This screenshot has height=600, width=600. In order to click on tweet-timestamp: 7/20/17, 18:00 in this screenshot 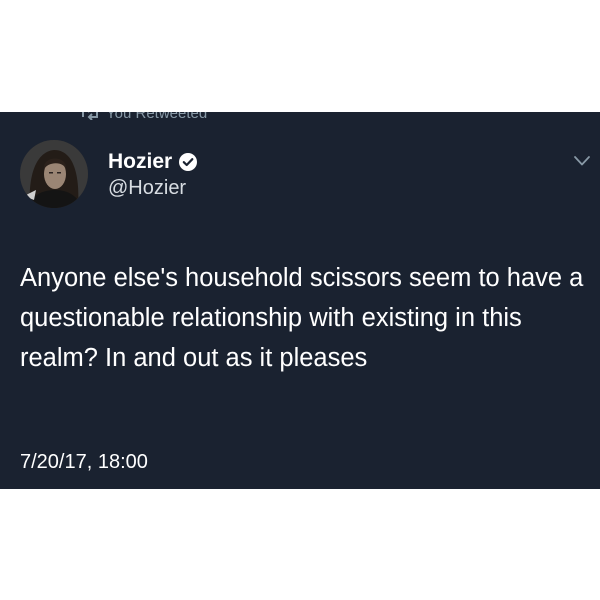, I will do `click(84, 462)`.